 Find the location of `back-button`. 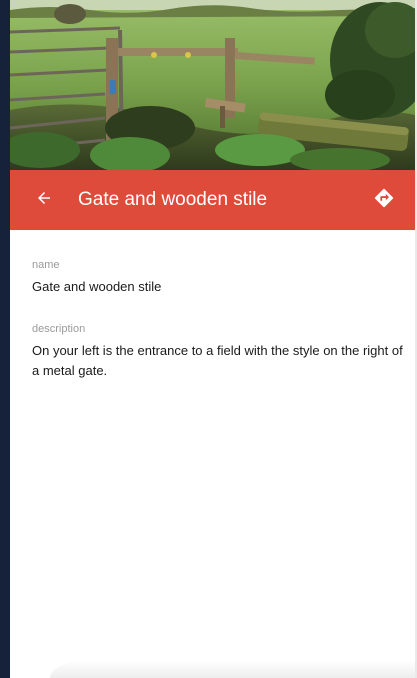

back-button is located at coordinates (44, 200).